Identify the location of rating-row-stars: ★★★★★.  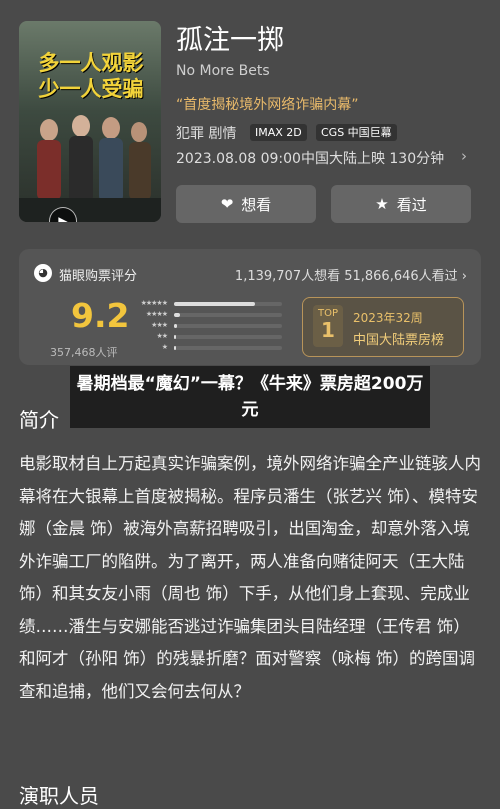
(154, 303).